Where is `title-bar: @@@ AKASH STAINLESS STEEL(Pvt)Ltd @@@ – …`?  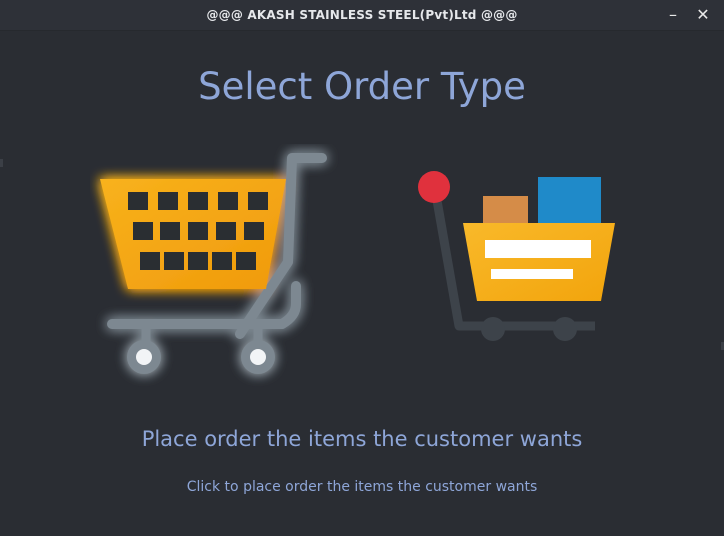 title-bar: @@@ AKASH STAINLESS STEEL(Pvt)Ltd @@@ – … is located at coordinates (362, 15).